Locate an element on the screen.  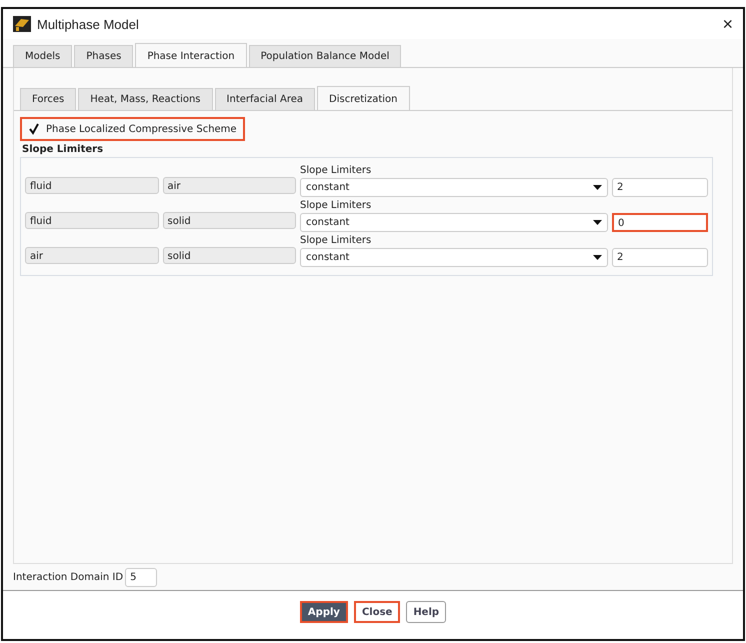
close-button: × is located at coordinates (727, 24).